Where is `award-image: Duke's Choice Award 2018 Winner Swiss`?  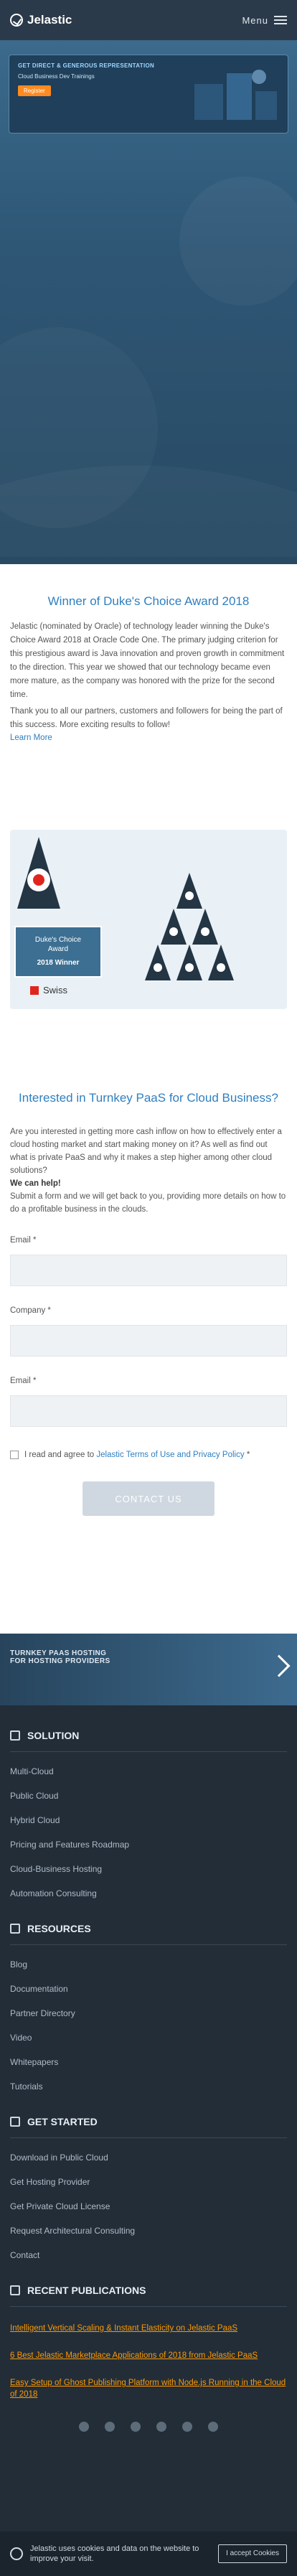
award-image: Duke's Choice Award 2018 Winner Swiss is located at coordinates (148, 920).